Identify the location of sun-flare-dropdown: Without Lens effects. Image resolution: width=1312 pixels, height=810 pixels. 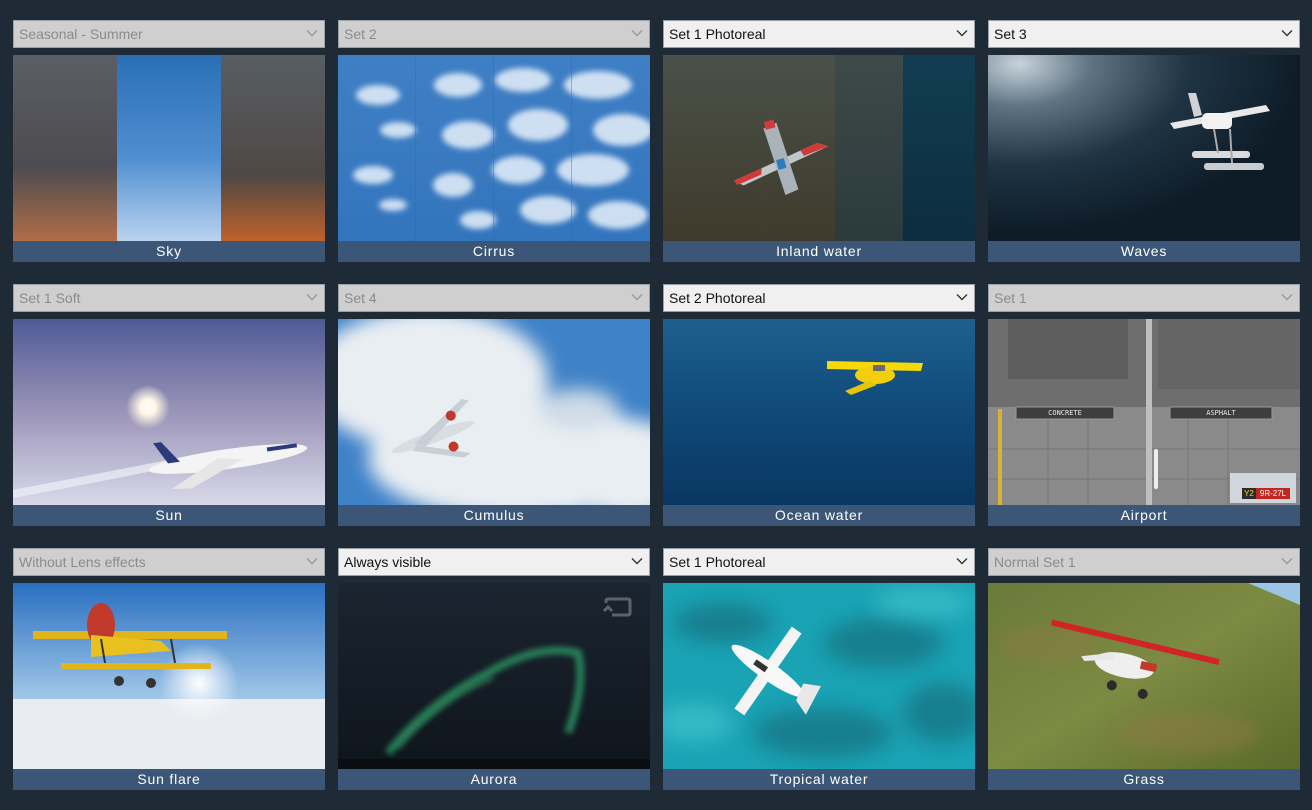
(169, 562).